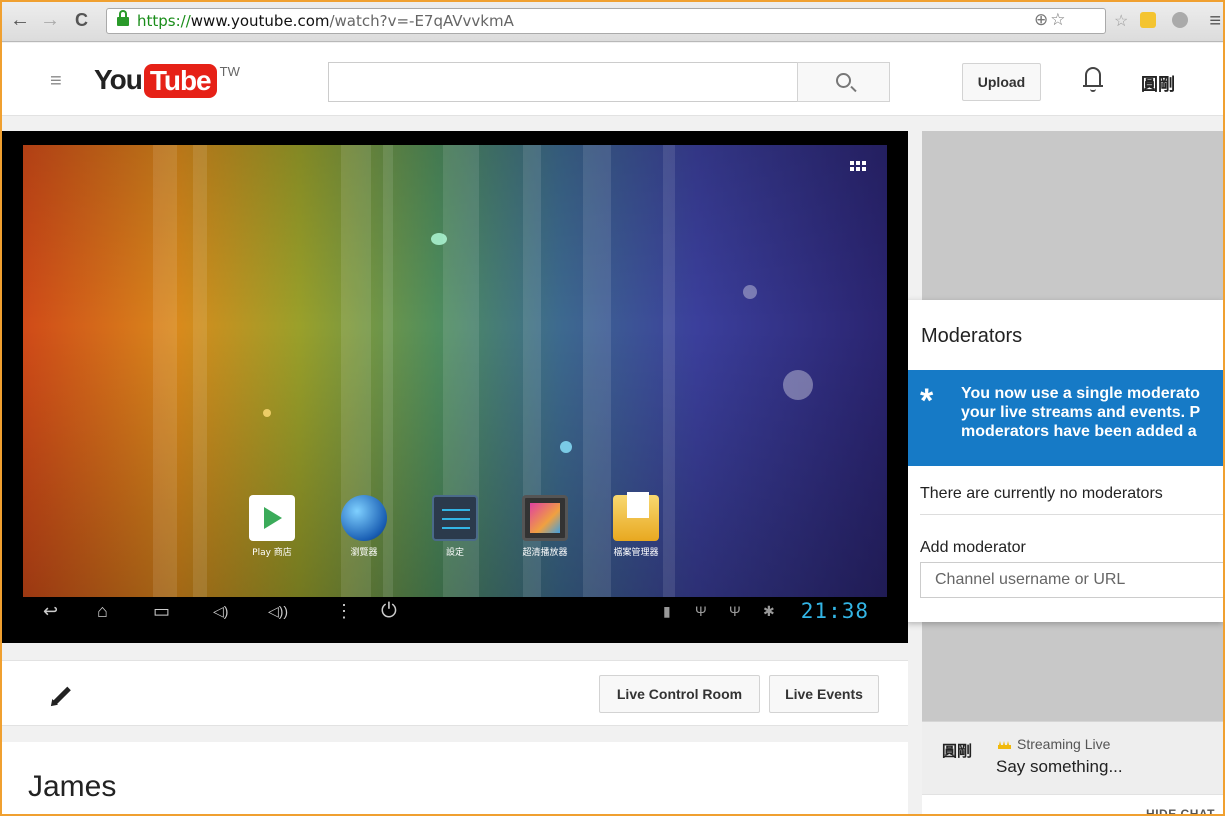 The width and height of the screenshot is (1225, 816). Describe the element at coordinates (1180, 20) in the screenshot. I see `globe-extension-icon` at that location.